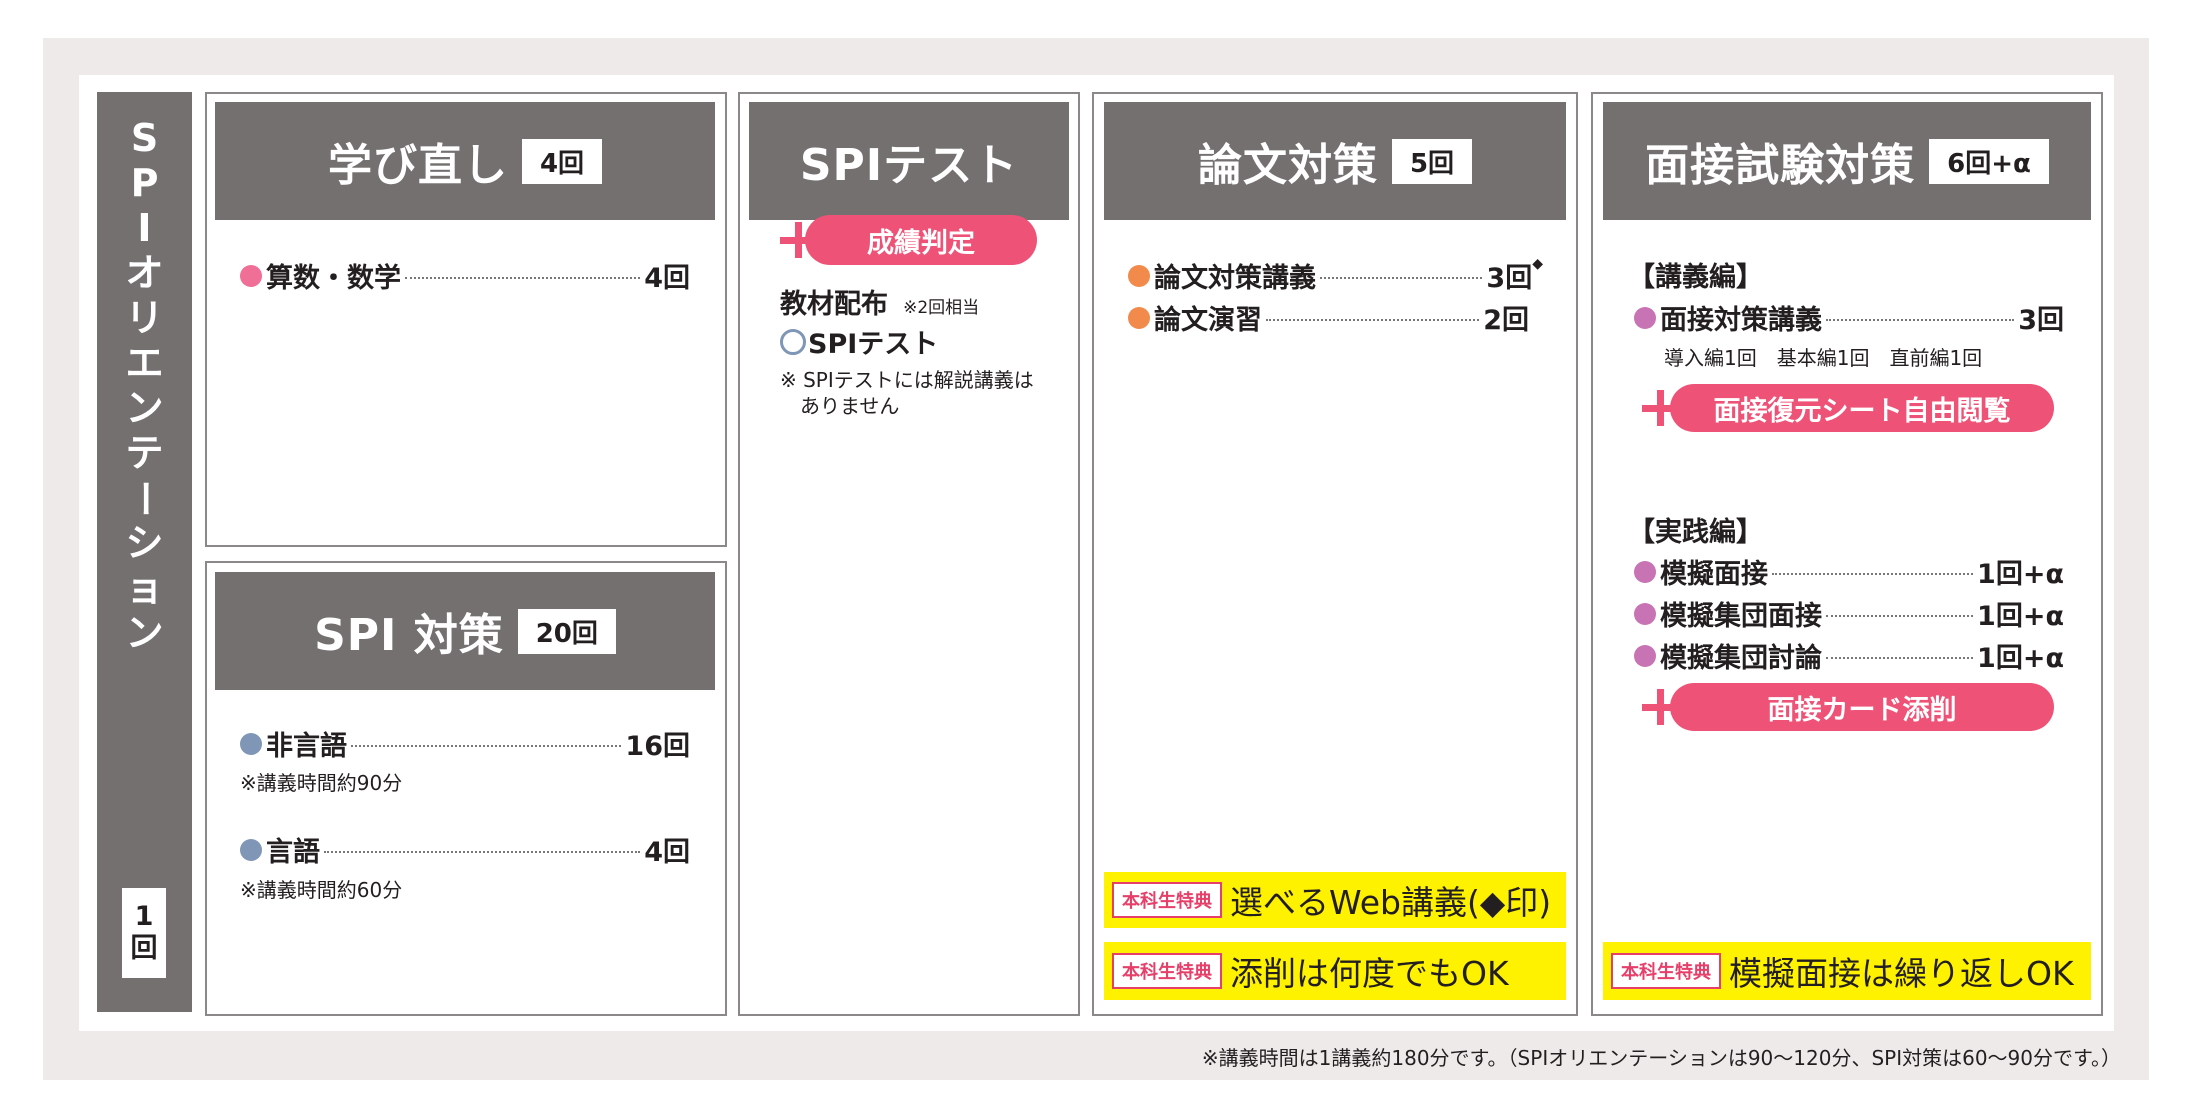 The image size is (2193, 1105). Describe the element at coordinates (144, 183) in the screenshot. I see `orientation-title-char: P` at that location.